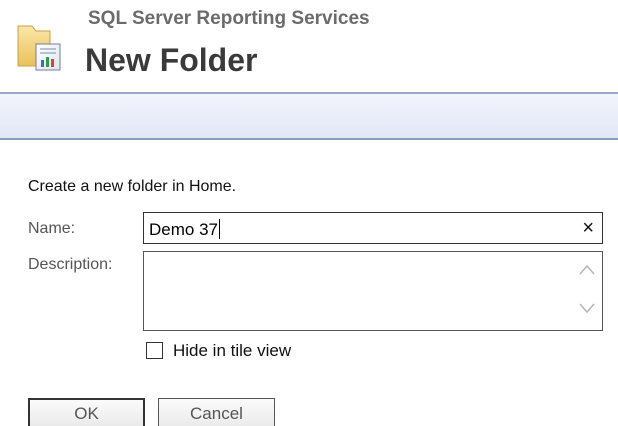  Describe the element at coordinates (309, 116) in the screenshot. I see `toolbar-band` at that location.